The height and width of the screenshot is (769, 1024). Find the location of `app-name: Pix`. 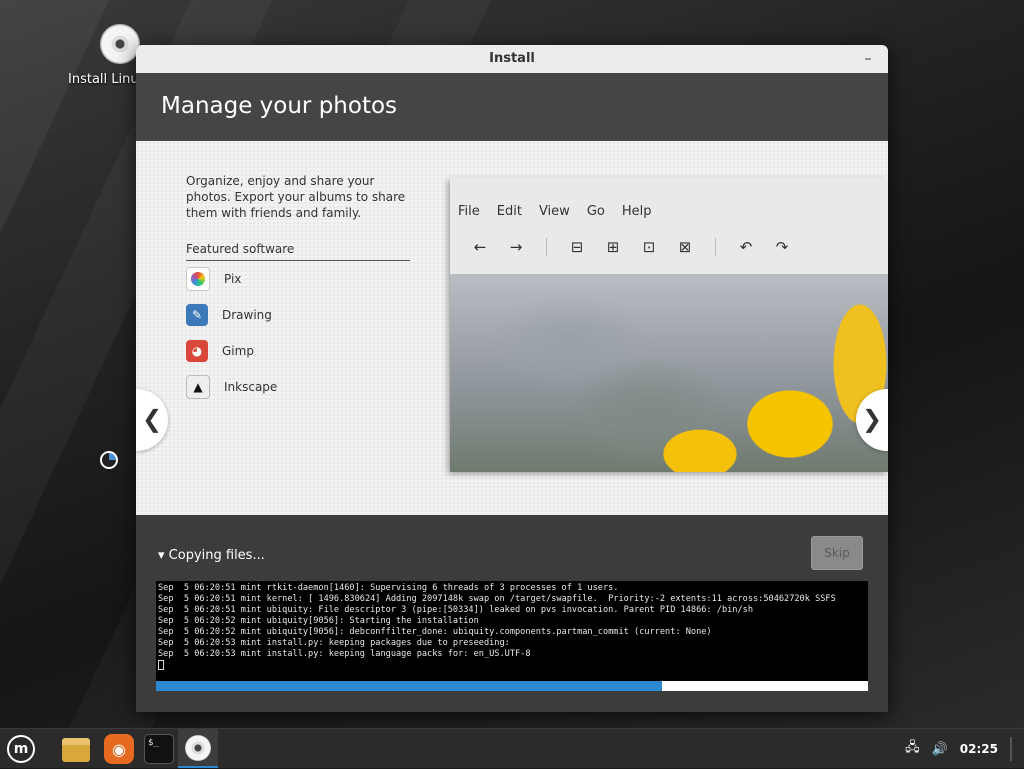

app-name: Pix is located at coordinates (233, 279).